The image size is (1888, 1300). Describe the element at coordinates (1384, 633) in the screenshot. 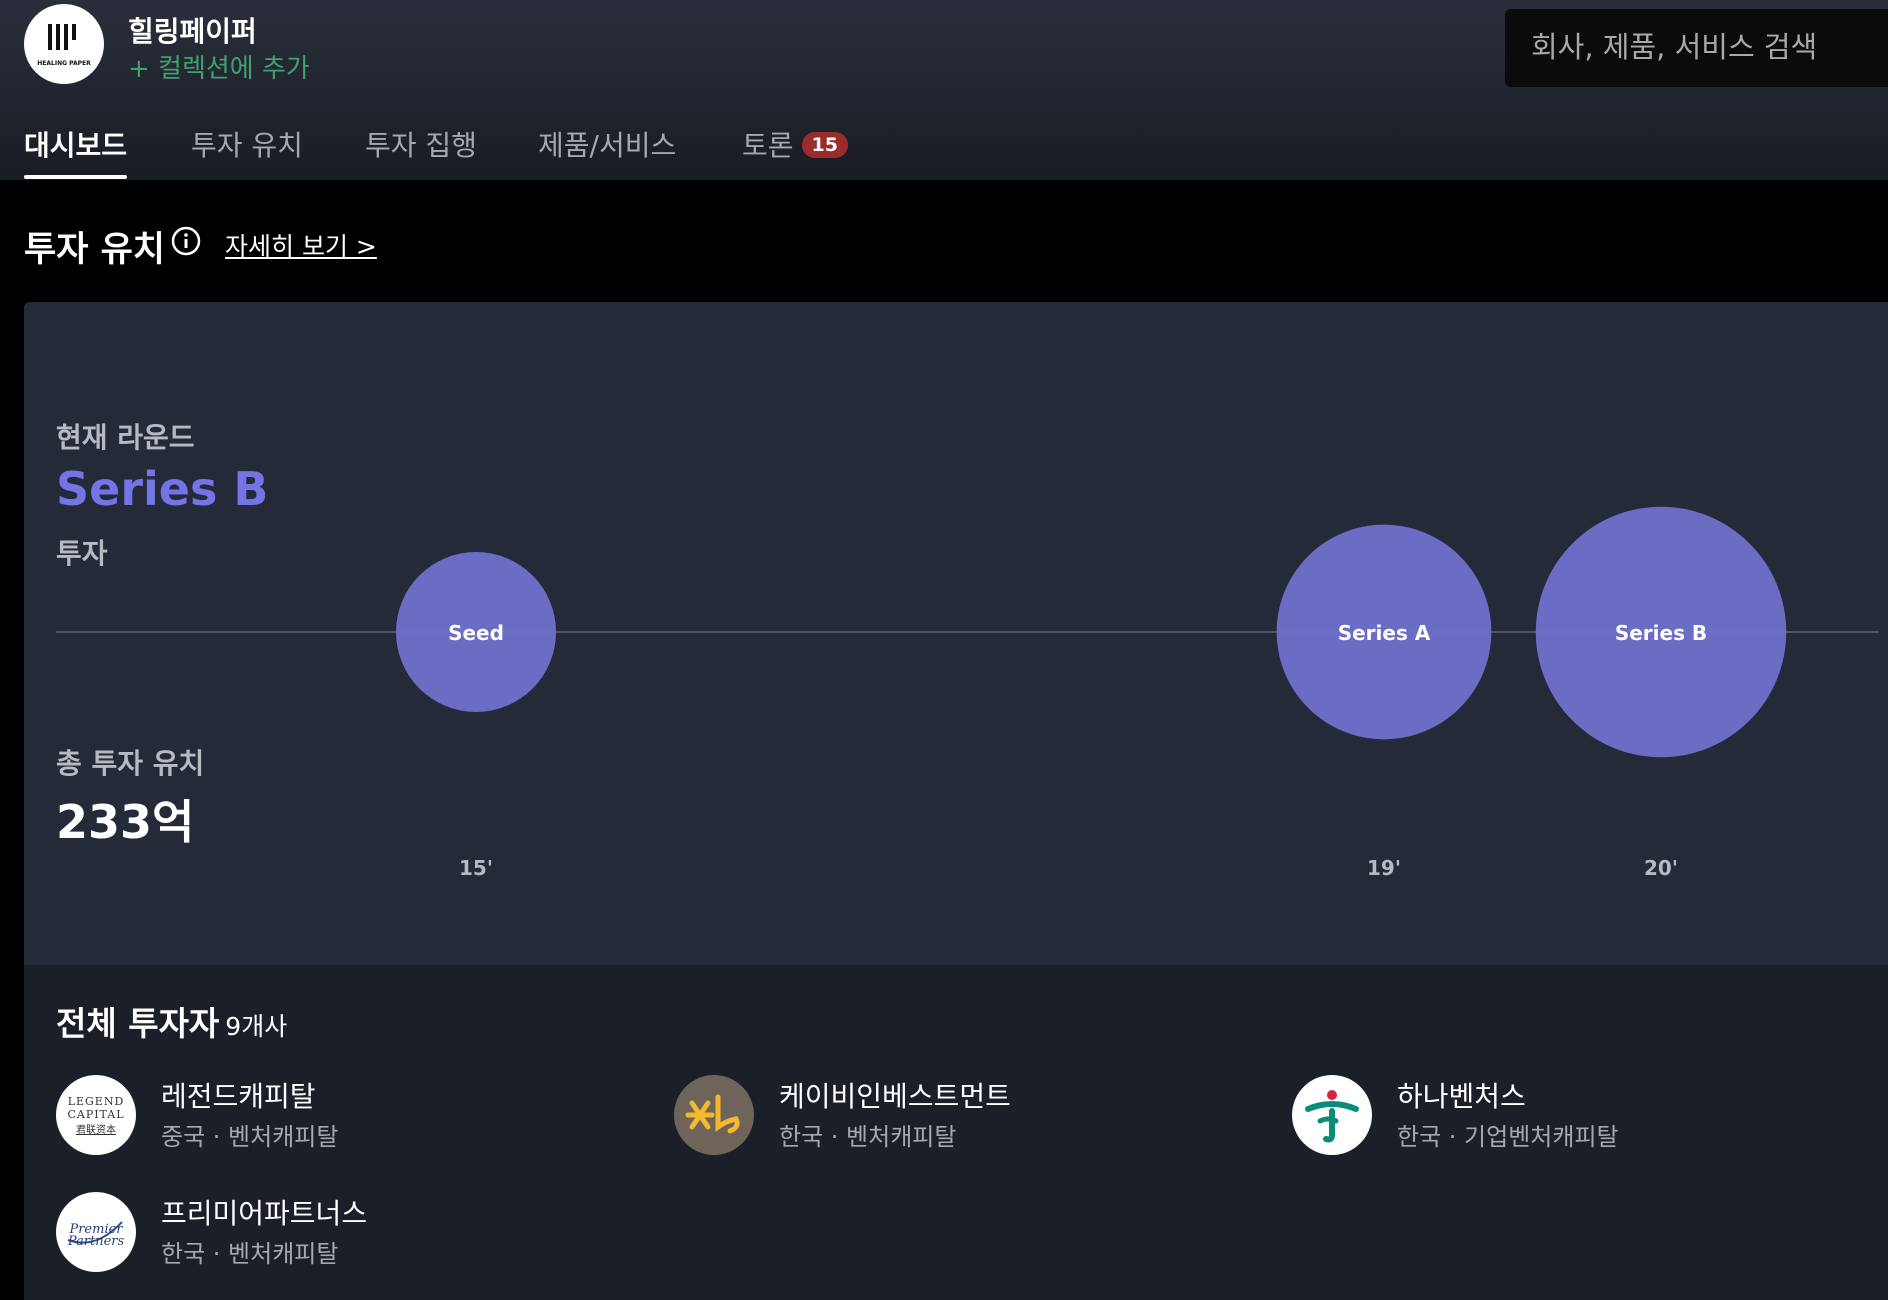

I see `round-bubble-label: Series A` at that location.